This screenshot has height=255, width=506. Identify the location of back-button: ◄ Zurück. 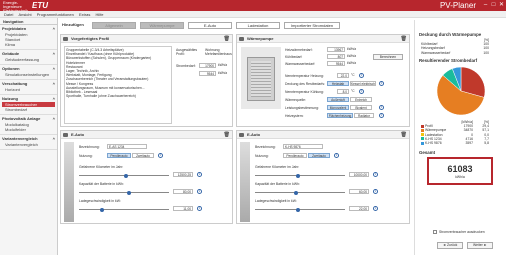
(450, 245).